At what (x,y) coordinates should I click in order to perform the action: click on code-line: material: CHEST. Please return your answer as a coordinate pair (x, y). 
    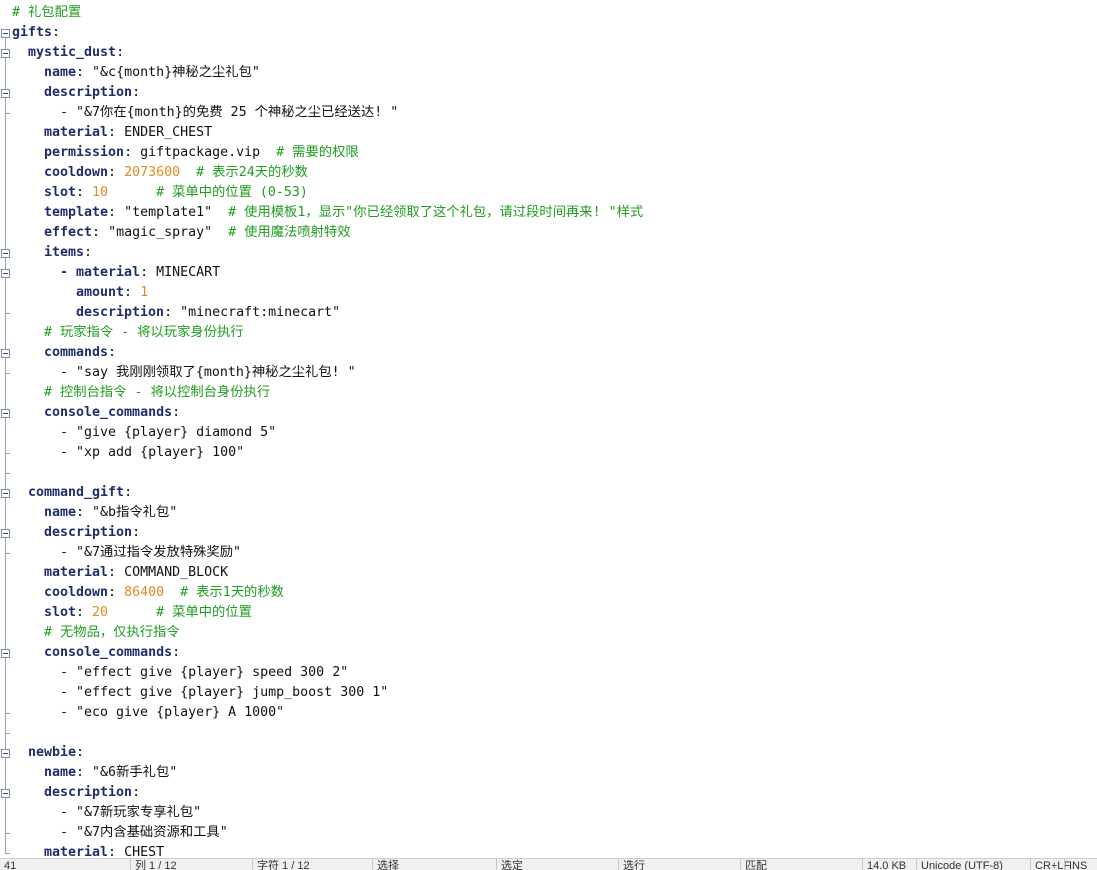
    Looking at the image, I should click on (88, 850).